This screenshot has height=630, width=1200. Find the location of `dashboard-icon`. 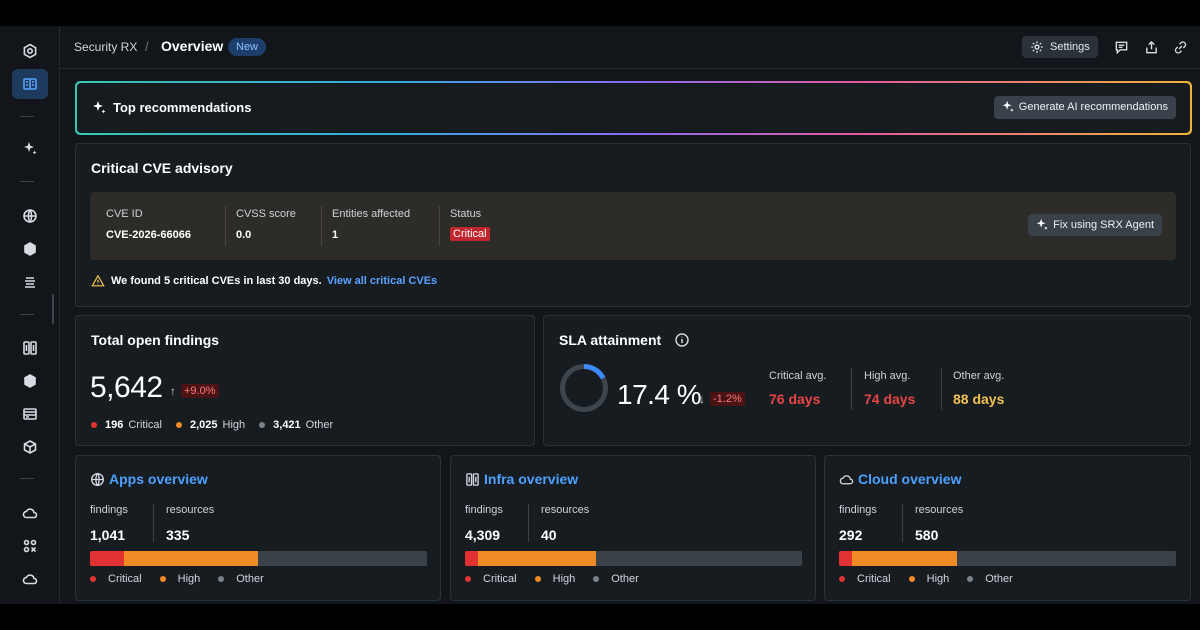

dashboard-icon is located at coordinates (30, 84).